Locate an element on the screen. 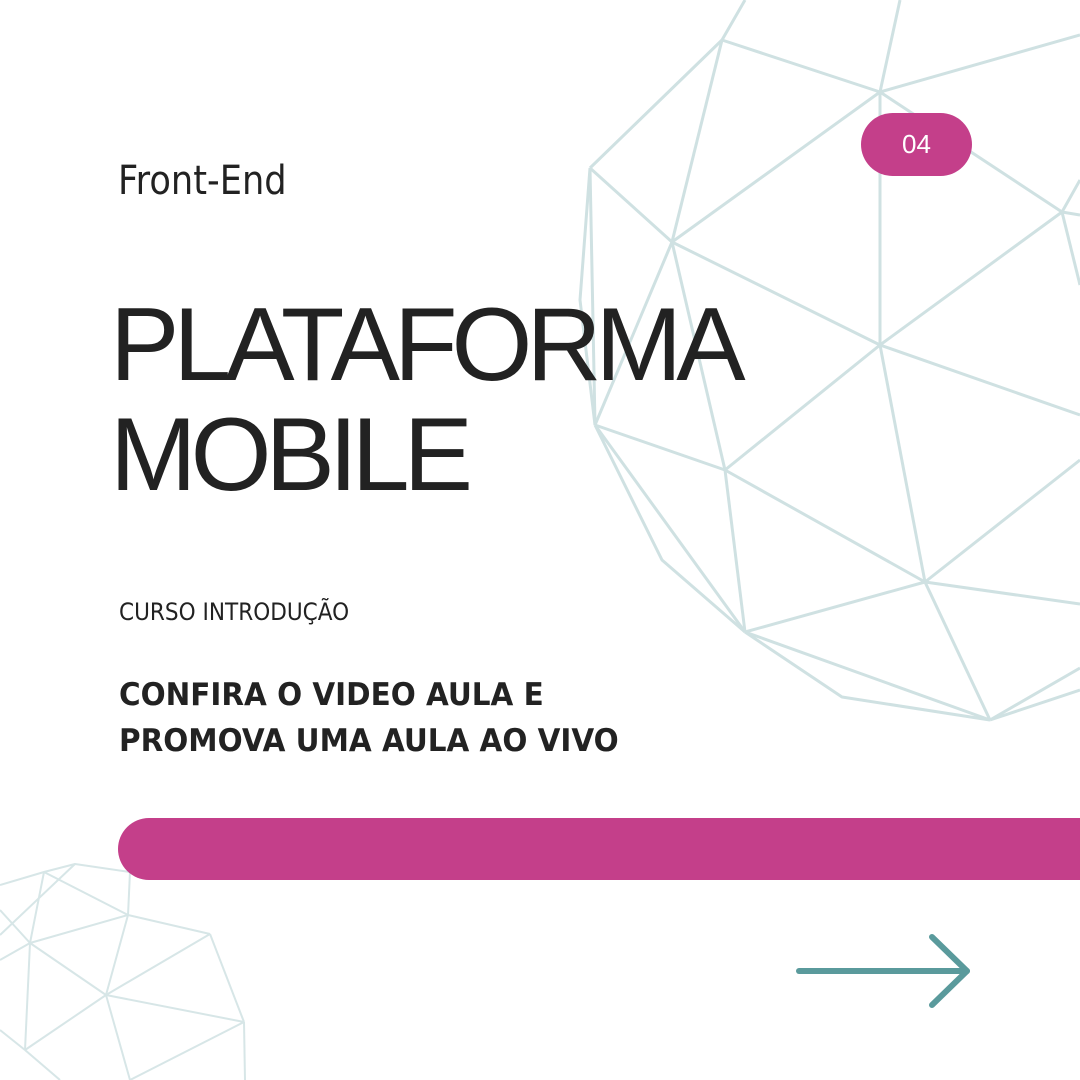  title-line-1: PLATAFORMA is located at coordinates (428, 345).